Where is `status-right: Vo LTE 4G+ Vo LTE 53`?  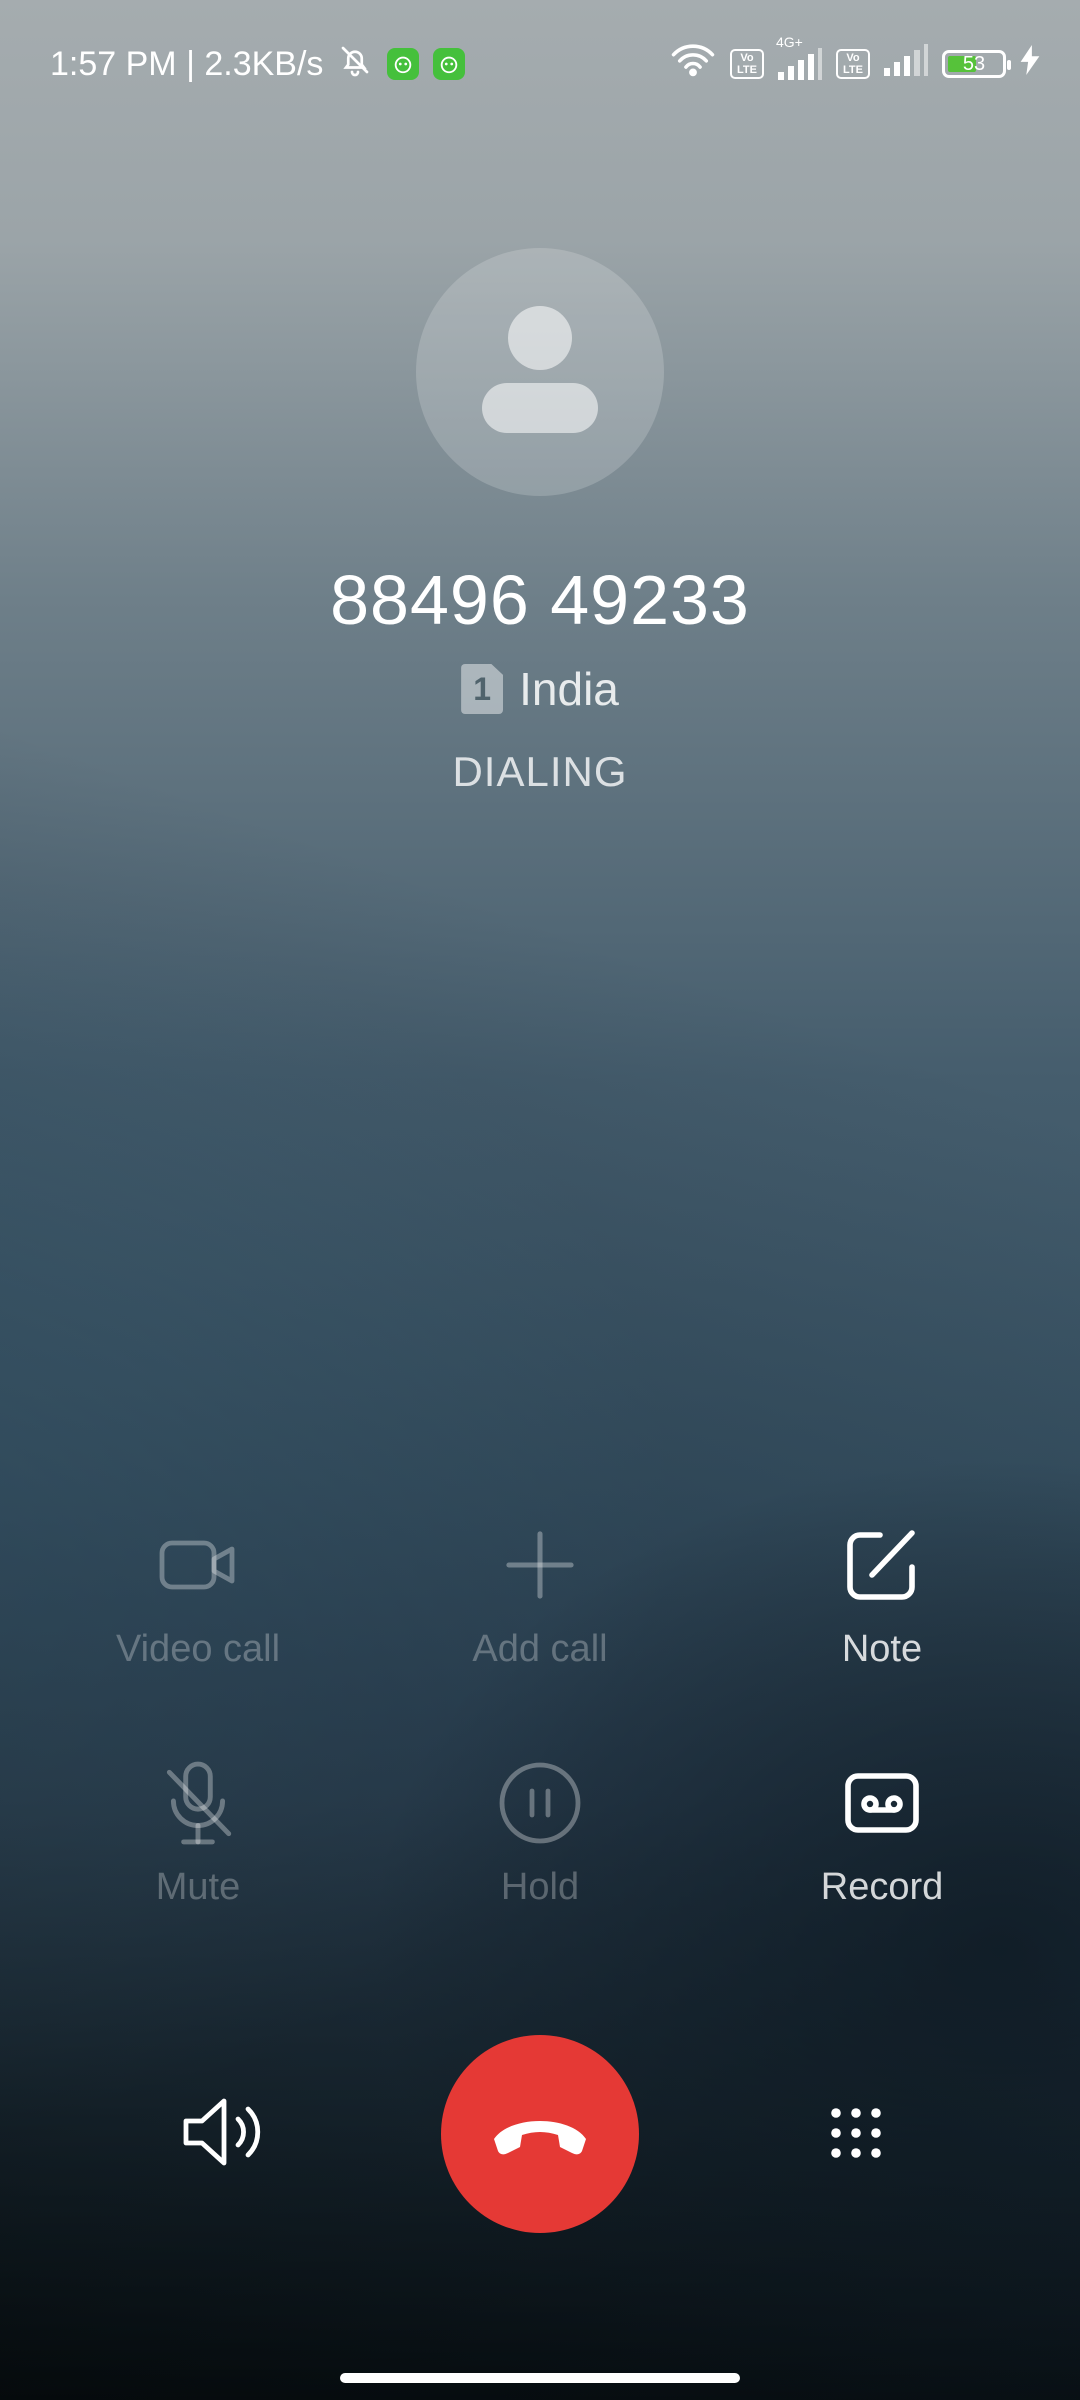
status-right: Vo LTE 4G+ Vo LTE 53 is located at coordinates (855, 60).